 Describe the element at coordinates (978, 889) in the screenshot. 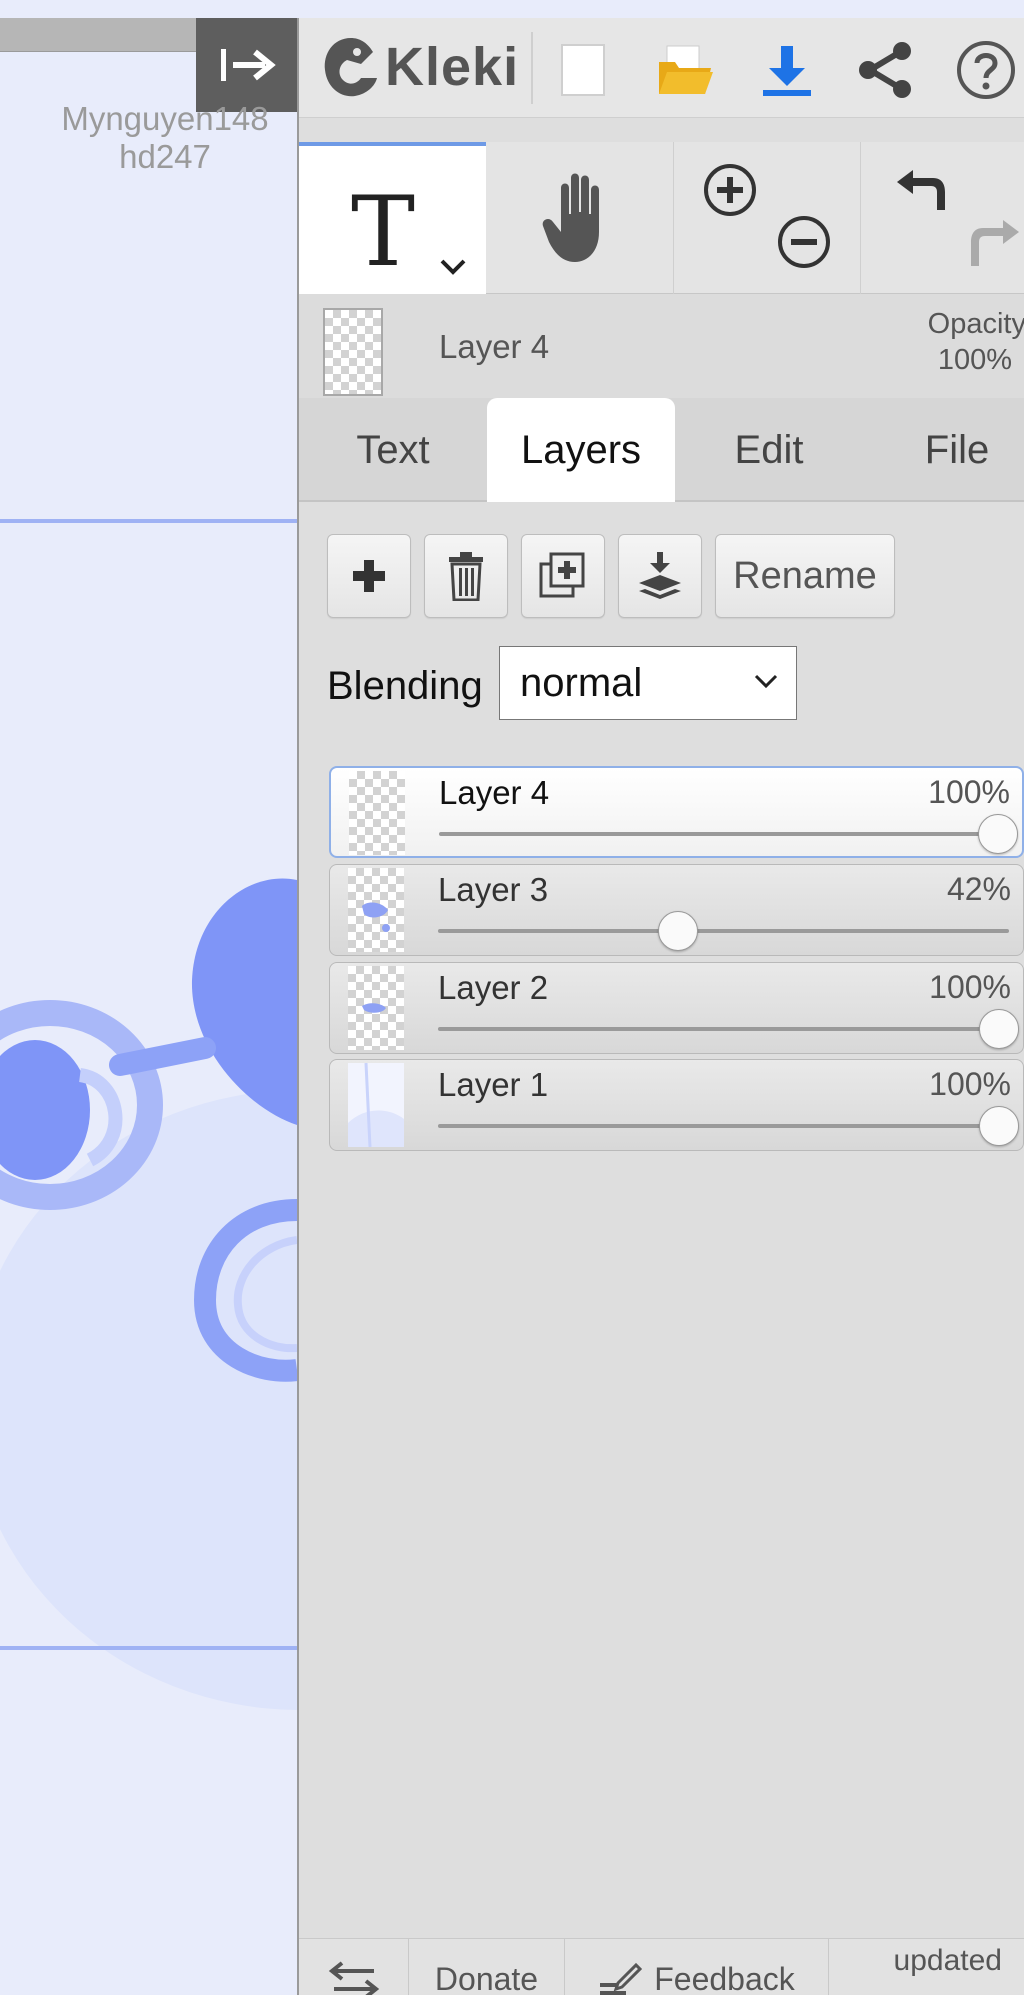

I see `layer-opacity-value: 42%` at that location.